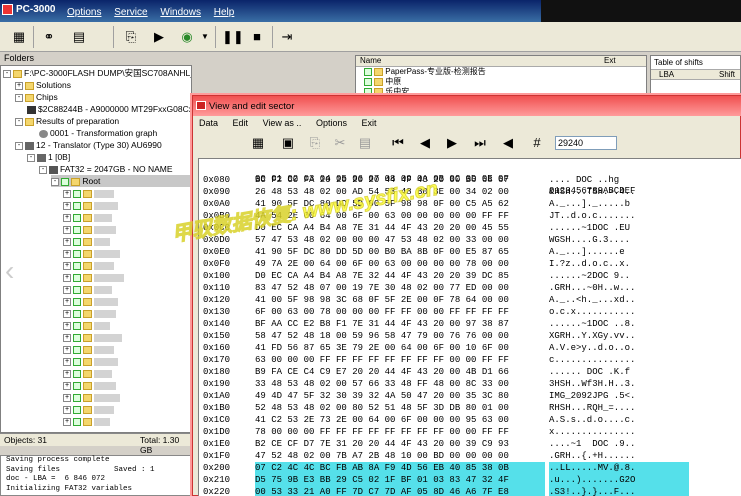 Image resolution: width=741 pixels, height=496 pixels. What do you see at coordinates (340, 143) in the screenshot?
I see `cut-icon: ✂` at bounding box center [340, 143].